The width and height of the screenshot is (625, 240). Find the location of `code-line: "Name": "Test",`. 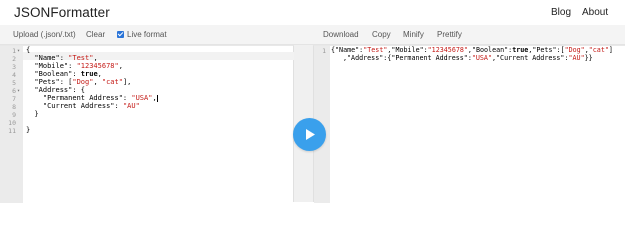

code-line: "Name": "Test", is located at coordinates (62, 58).